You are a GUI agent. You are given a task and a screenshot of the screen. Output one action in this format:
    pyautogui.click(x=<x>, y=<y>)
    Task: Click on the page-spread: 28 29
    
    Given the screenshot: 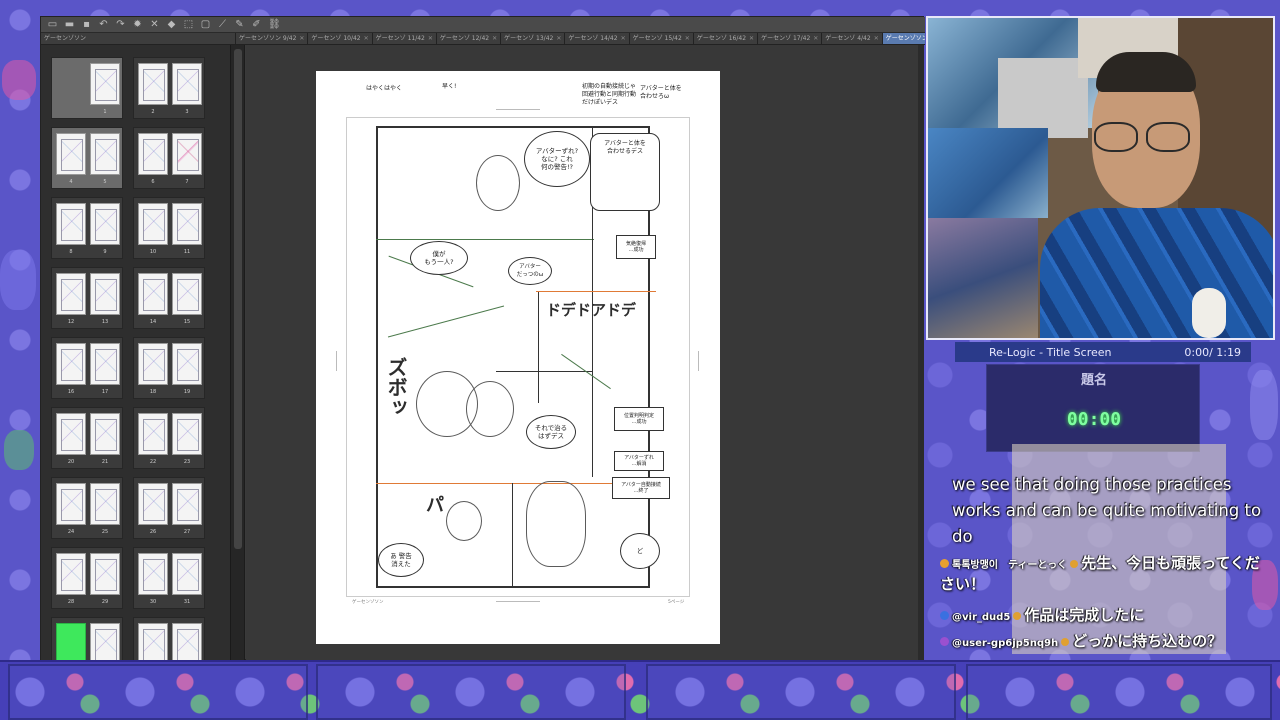 What is the action you would take?
    pyautogui.click(x=87, y=578)
    